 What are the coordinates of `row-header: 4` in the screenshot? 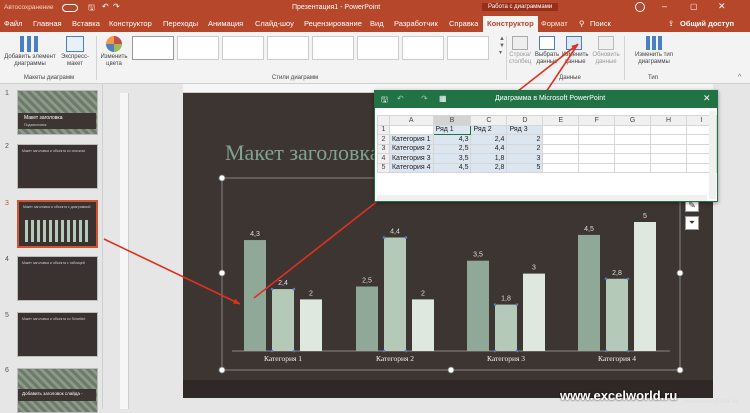 It's located at (383, 158).